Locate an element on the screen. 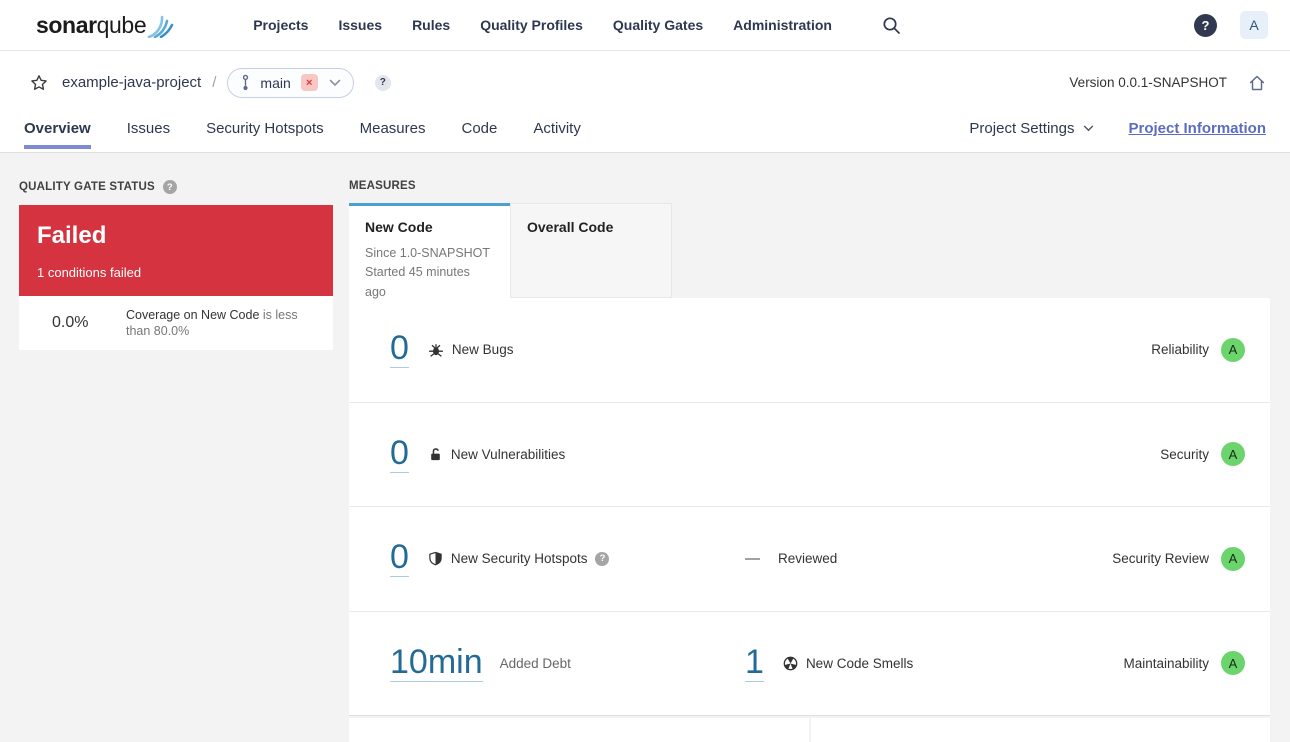 The image size is (1290, 742). search-icon is located at coordinates (891, 25).